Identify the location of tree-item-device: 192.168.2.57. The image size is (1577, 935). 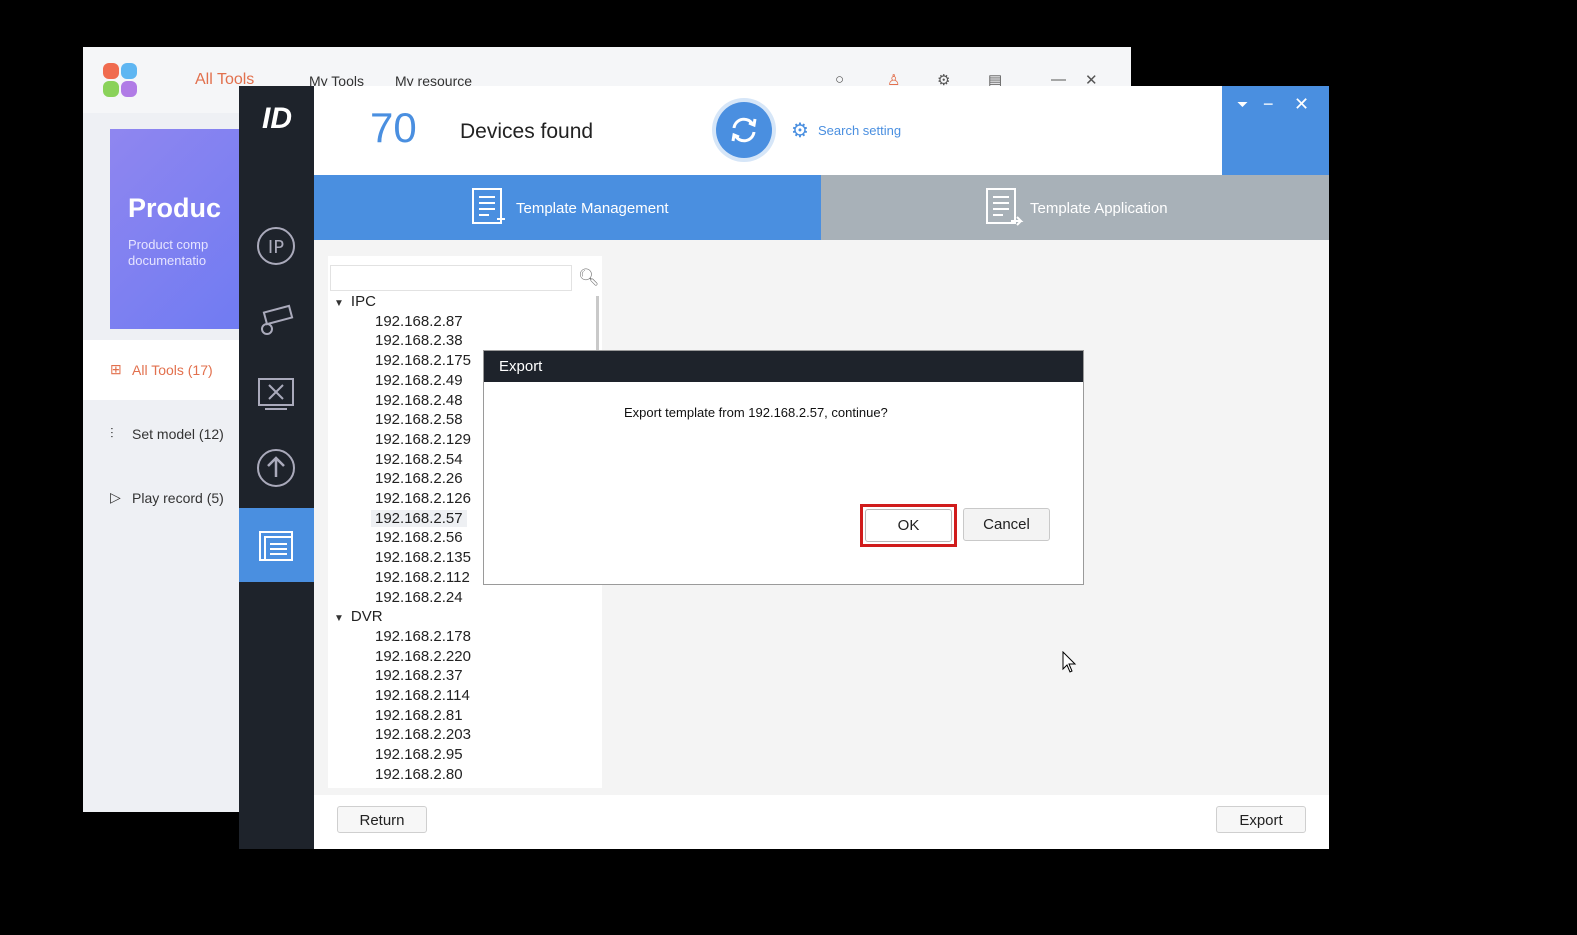
(419, 518).